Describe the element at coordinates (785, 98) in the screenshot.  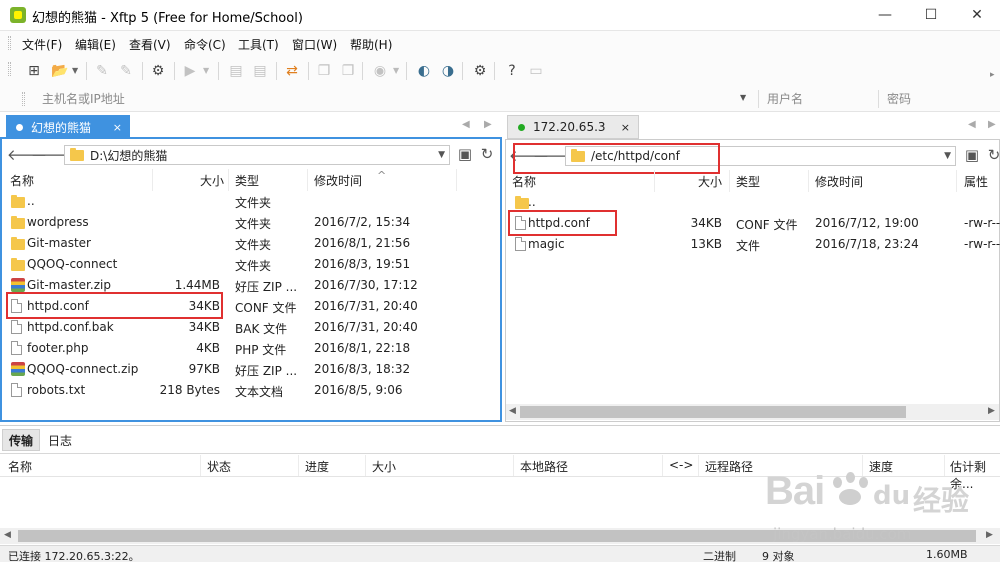
I see `username-input: 用户名` at that location.